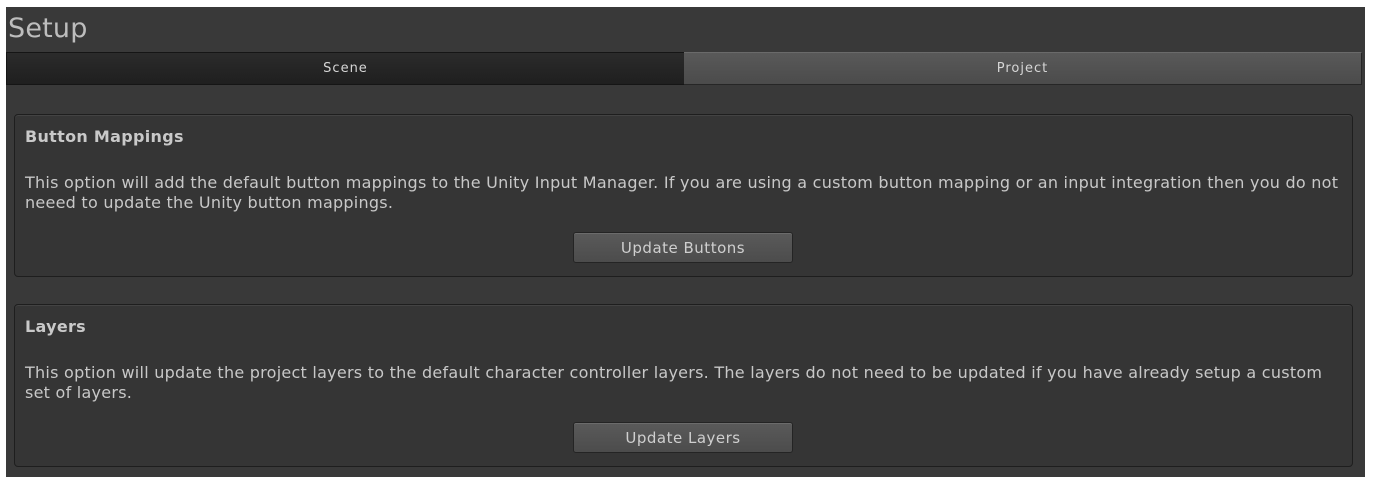 The width and height of the screenshot is (1373, 477). I want to click on button-mappings-title: Button Mappings, so click(104, 136).